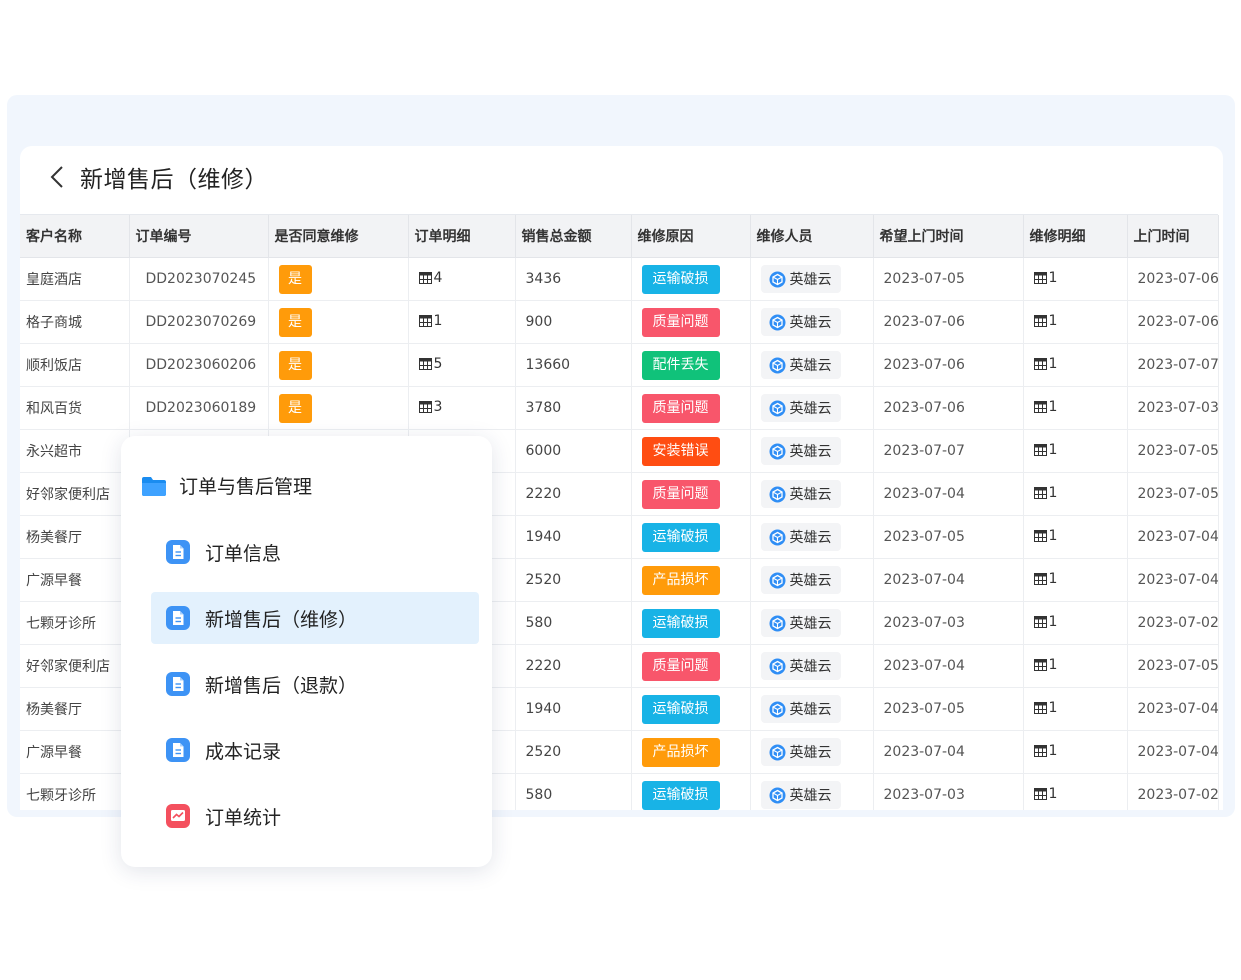  I want to click on wish-date-cell: 2023-07-04, so click(948, 666).